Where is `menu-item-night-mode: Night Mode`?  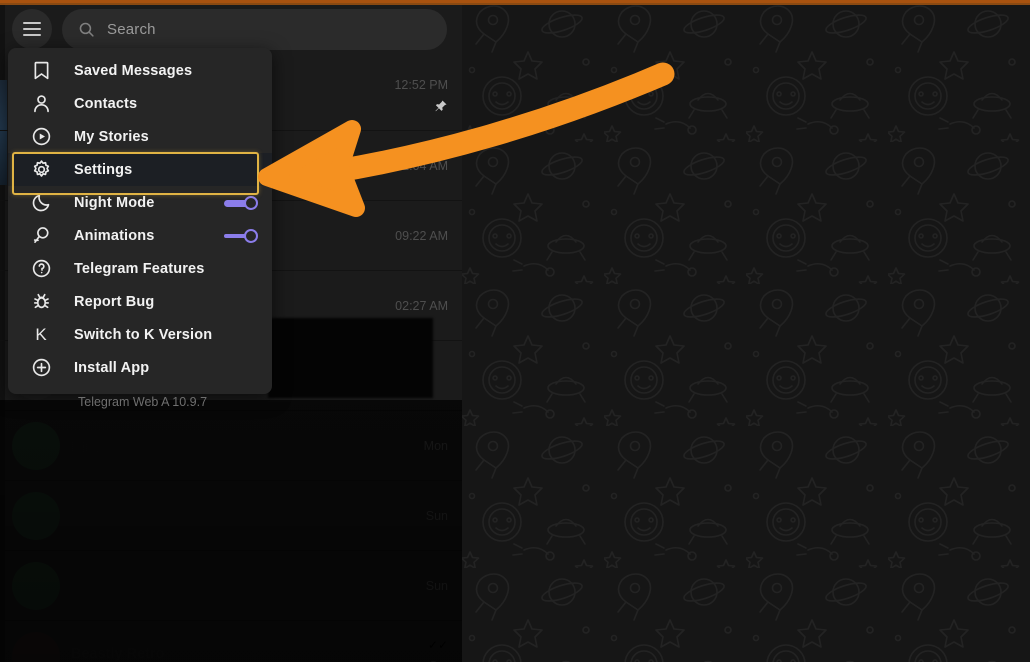
menu-item-night-mode: Night Mode is located at coordinates (140, 202).